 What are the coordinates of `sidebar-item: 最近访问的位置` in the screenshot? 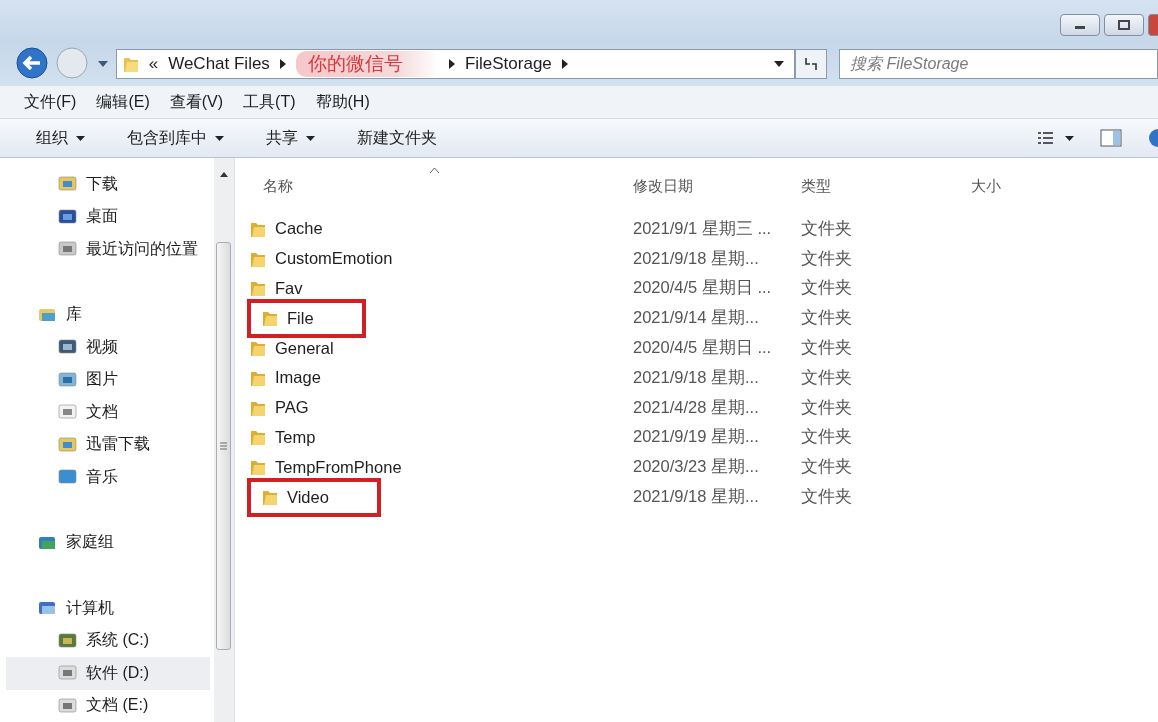 It's located at (108, 249).